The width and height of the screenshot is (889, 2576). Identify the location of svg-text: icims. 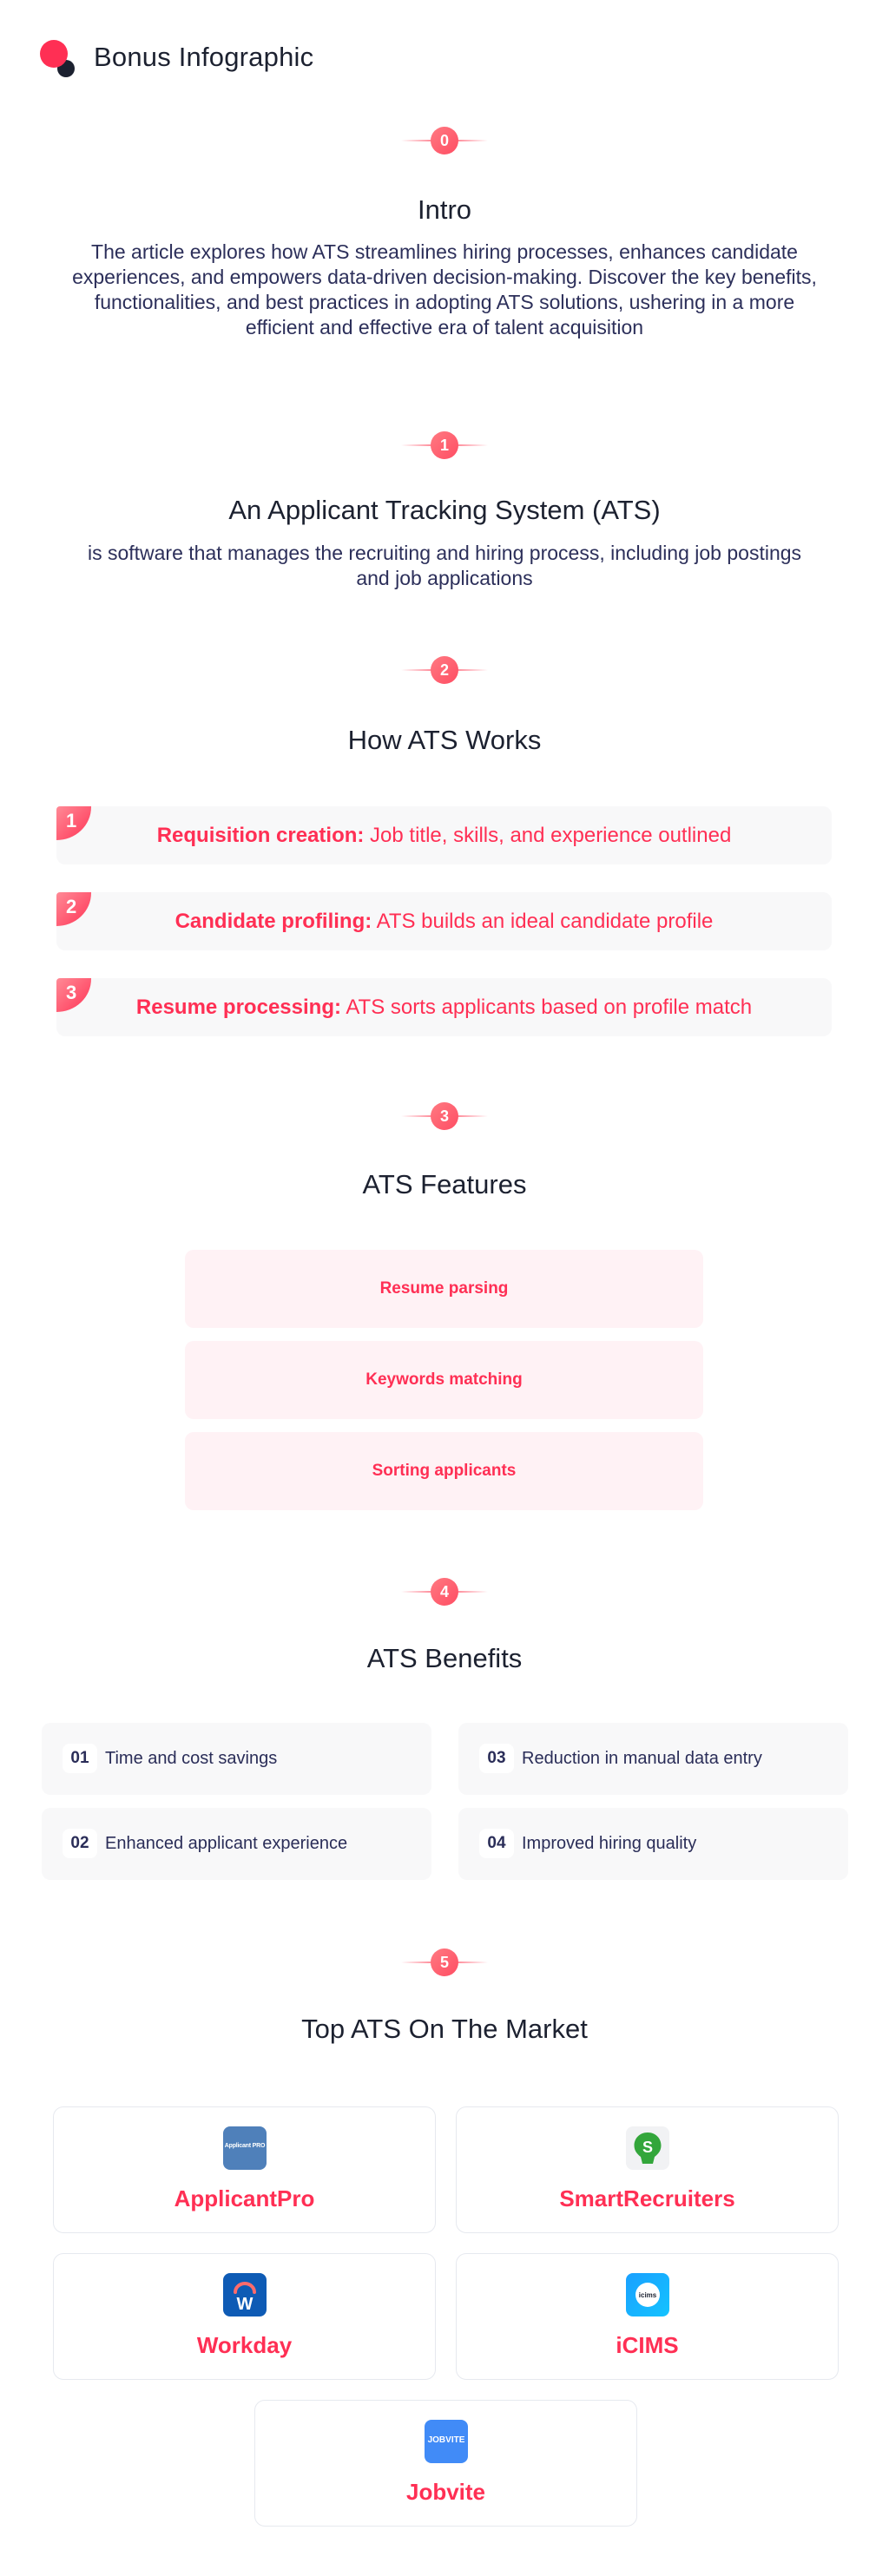
(648, 2295).